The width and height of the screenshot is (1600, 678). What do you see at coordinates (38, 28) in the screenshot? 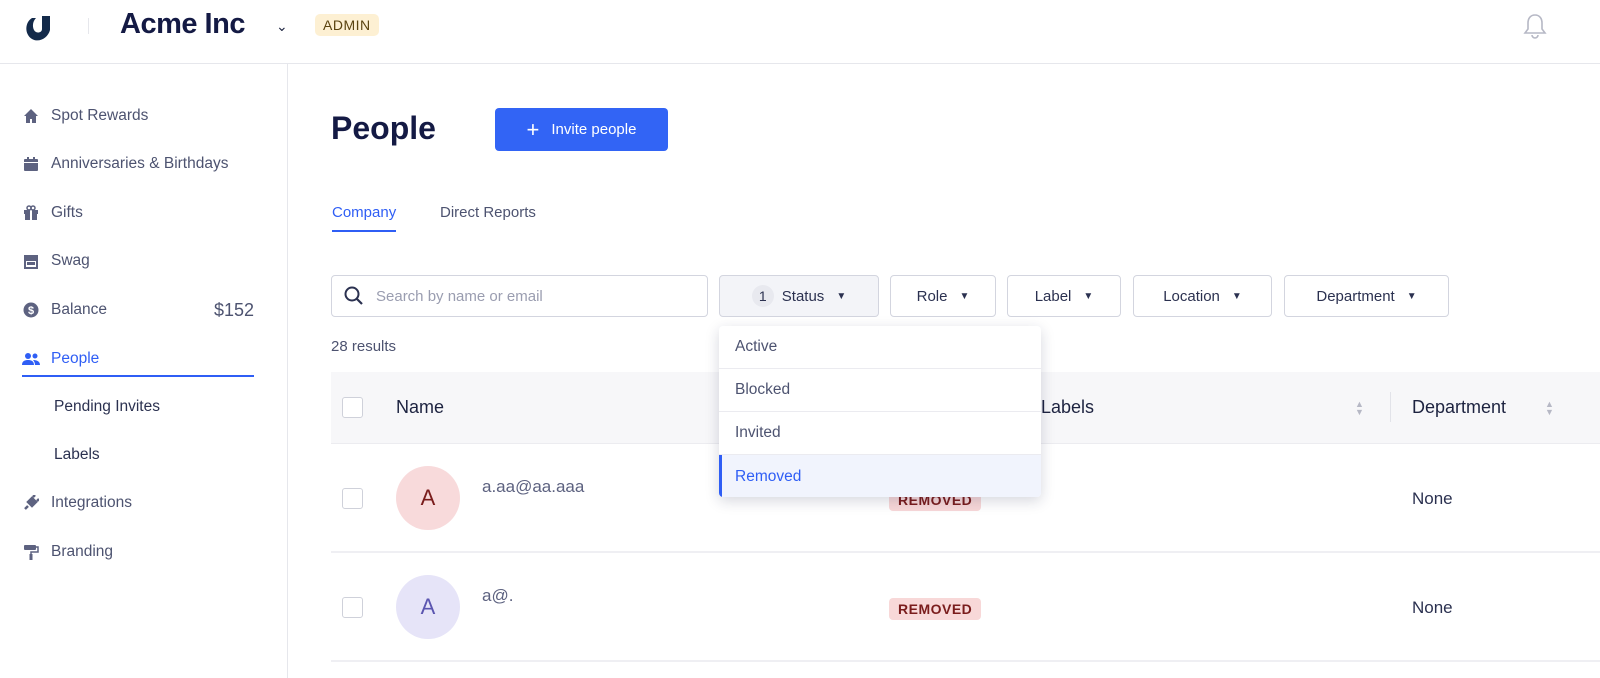
I see `company-logo-icon` at bounding box center [38, 28].